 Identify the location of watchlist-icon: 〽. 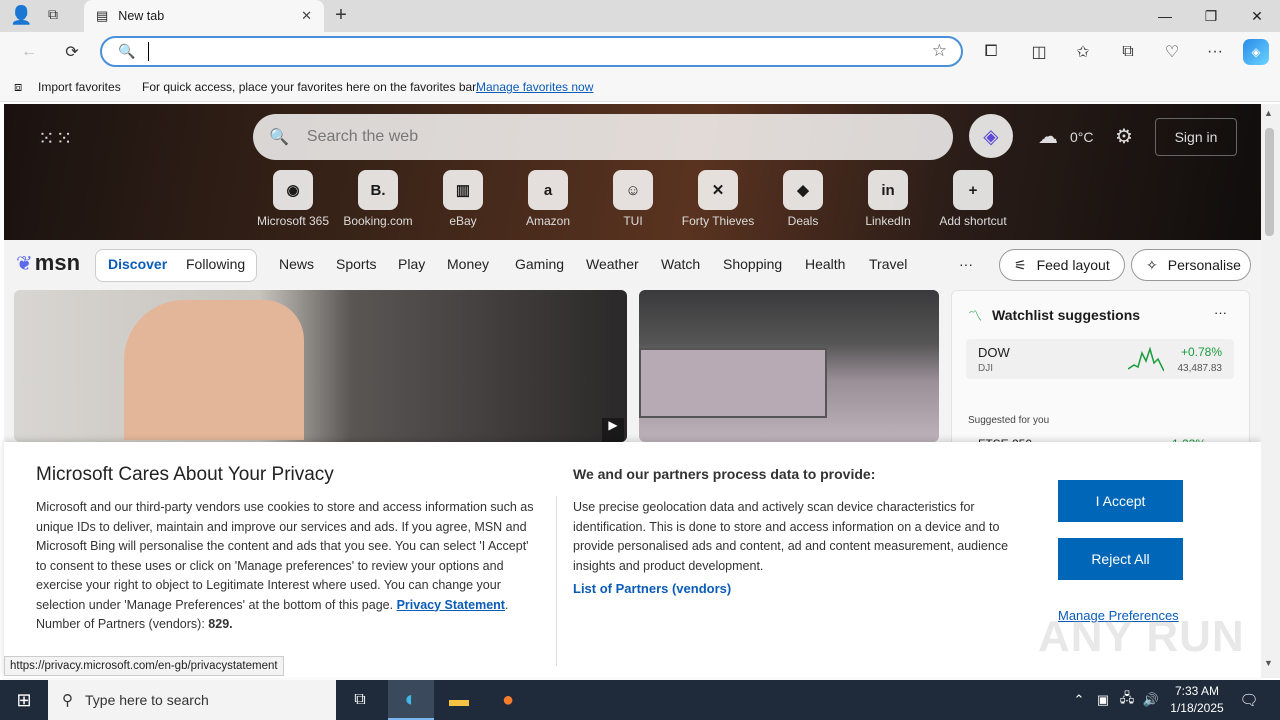
(975, 316).